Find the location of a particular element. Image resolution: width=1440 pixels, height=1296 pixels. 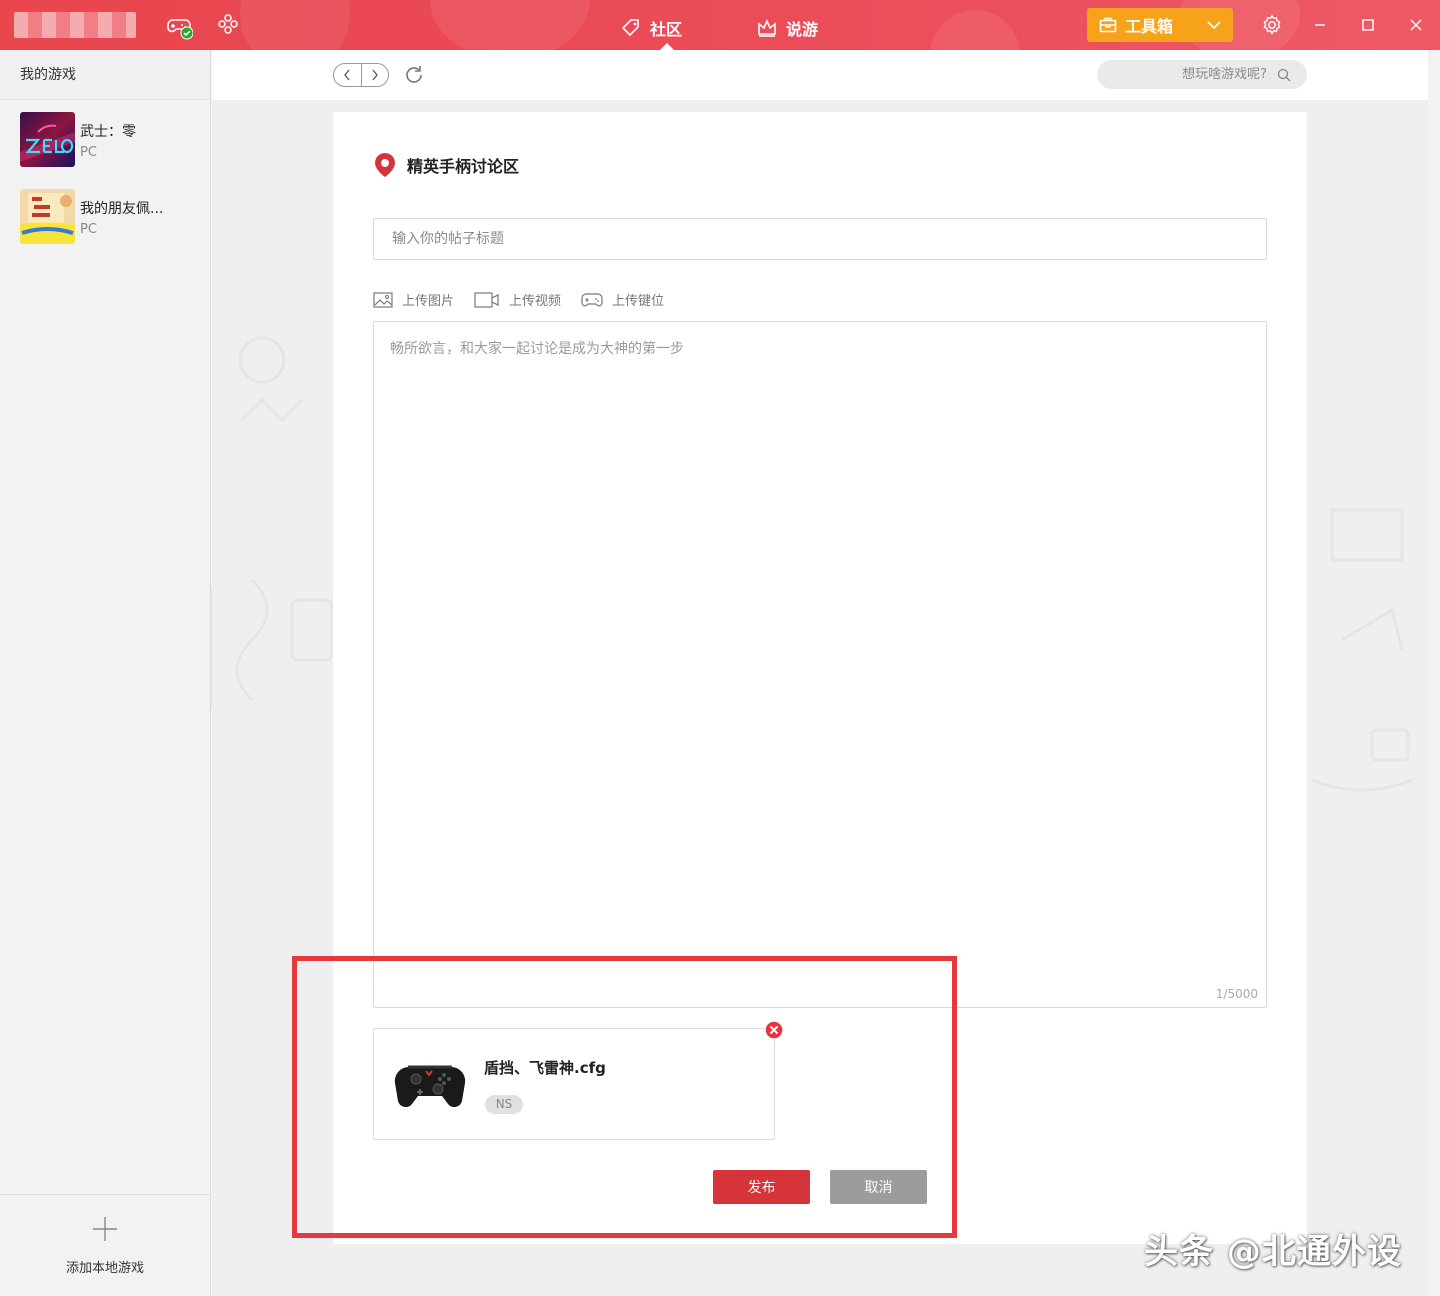

post-title-input is located at coordinates (820, 239).